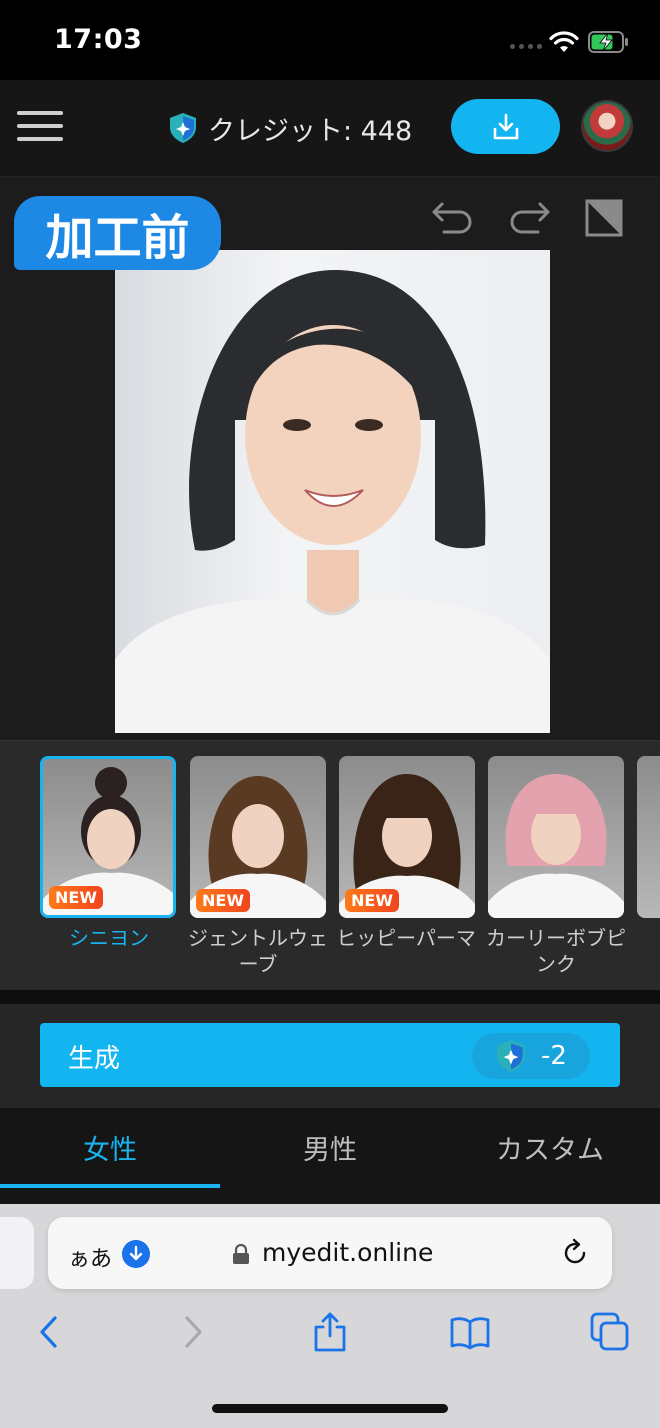 The width and height of the screenshot is (660, 1428). I want to click on hamburger-icon, so click(41, 128).